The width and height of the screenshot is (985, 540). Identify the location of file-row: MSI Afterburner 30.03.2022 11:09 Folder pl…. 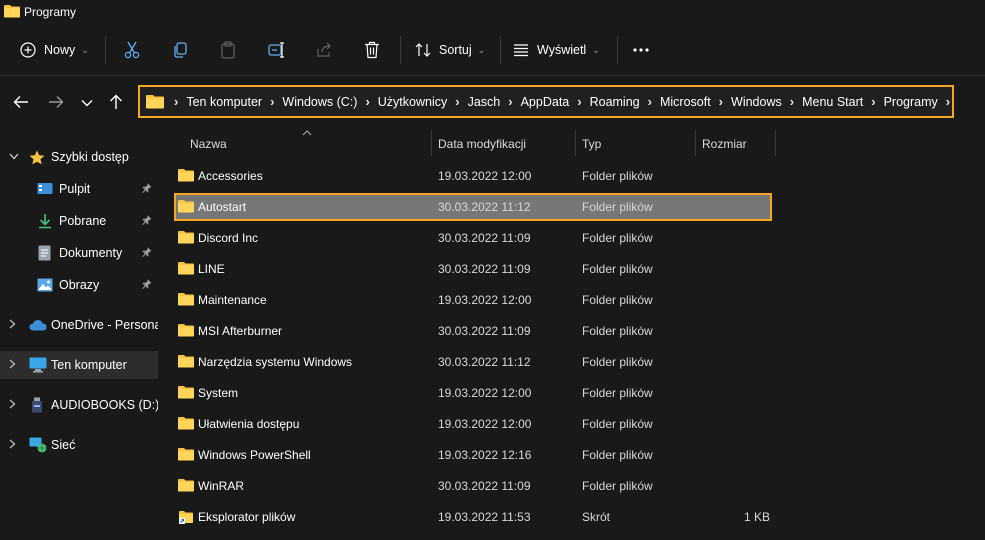
(473, 331).